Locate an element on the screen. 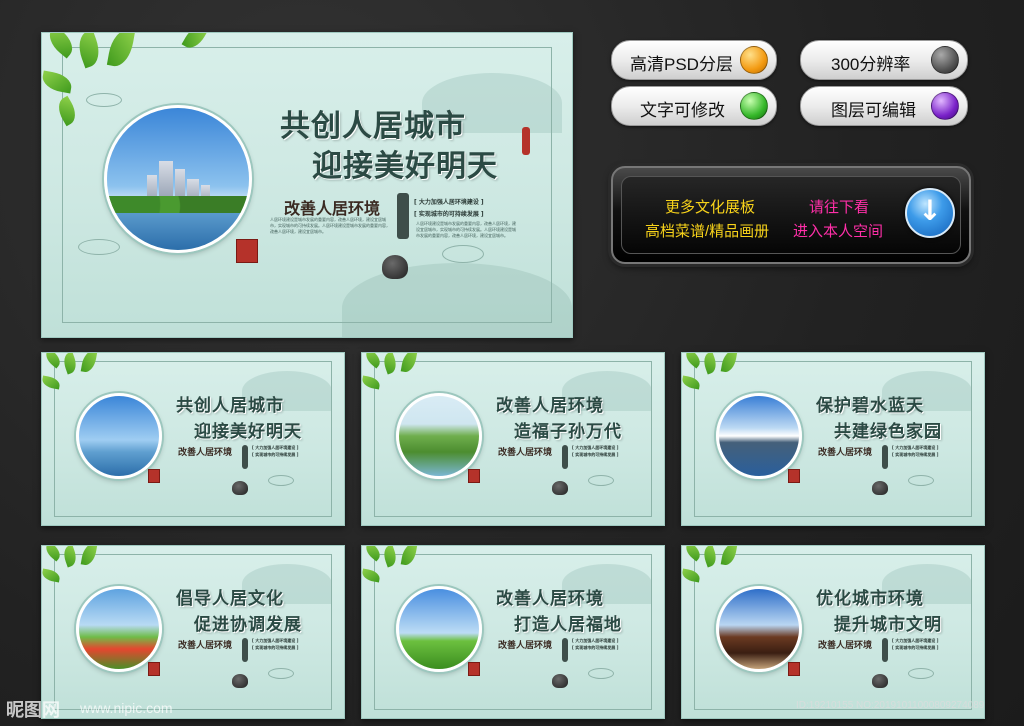 The image size is (1024, 726). banner-my-space: 进入本人空间 is located at coordinates (838, 230).